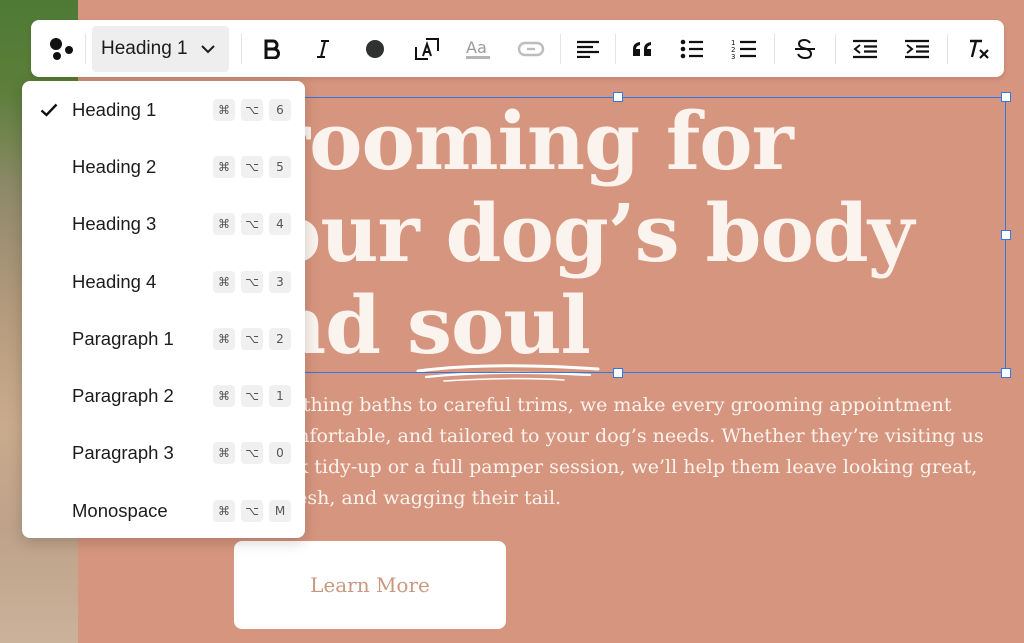 This screenshot has width=1024, height=643. I want to click on keyboard-shortcut: ⌘ ⌥ 1, so click(252, 396).